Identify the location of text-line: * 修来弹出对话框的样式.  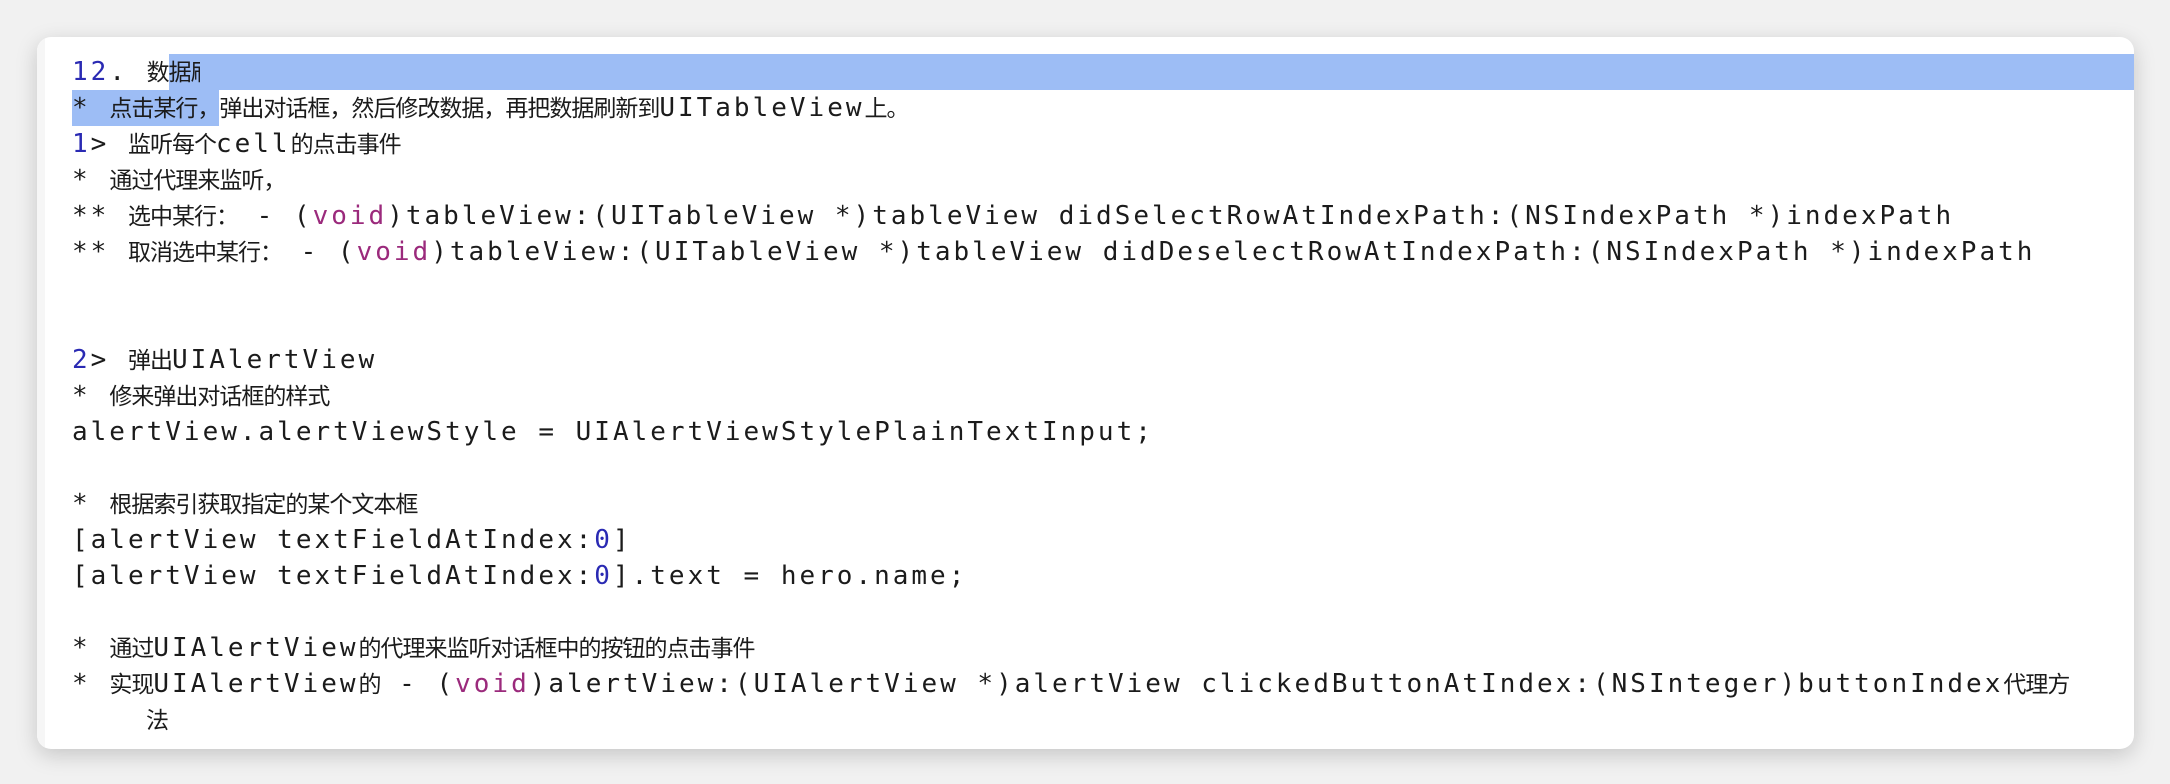
(1103, 396).